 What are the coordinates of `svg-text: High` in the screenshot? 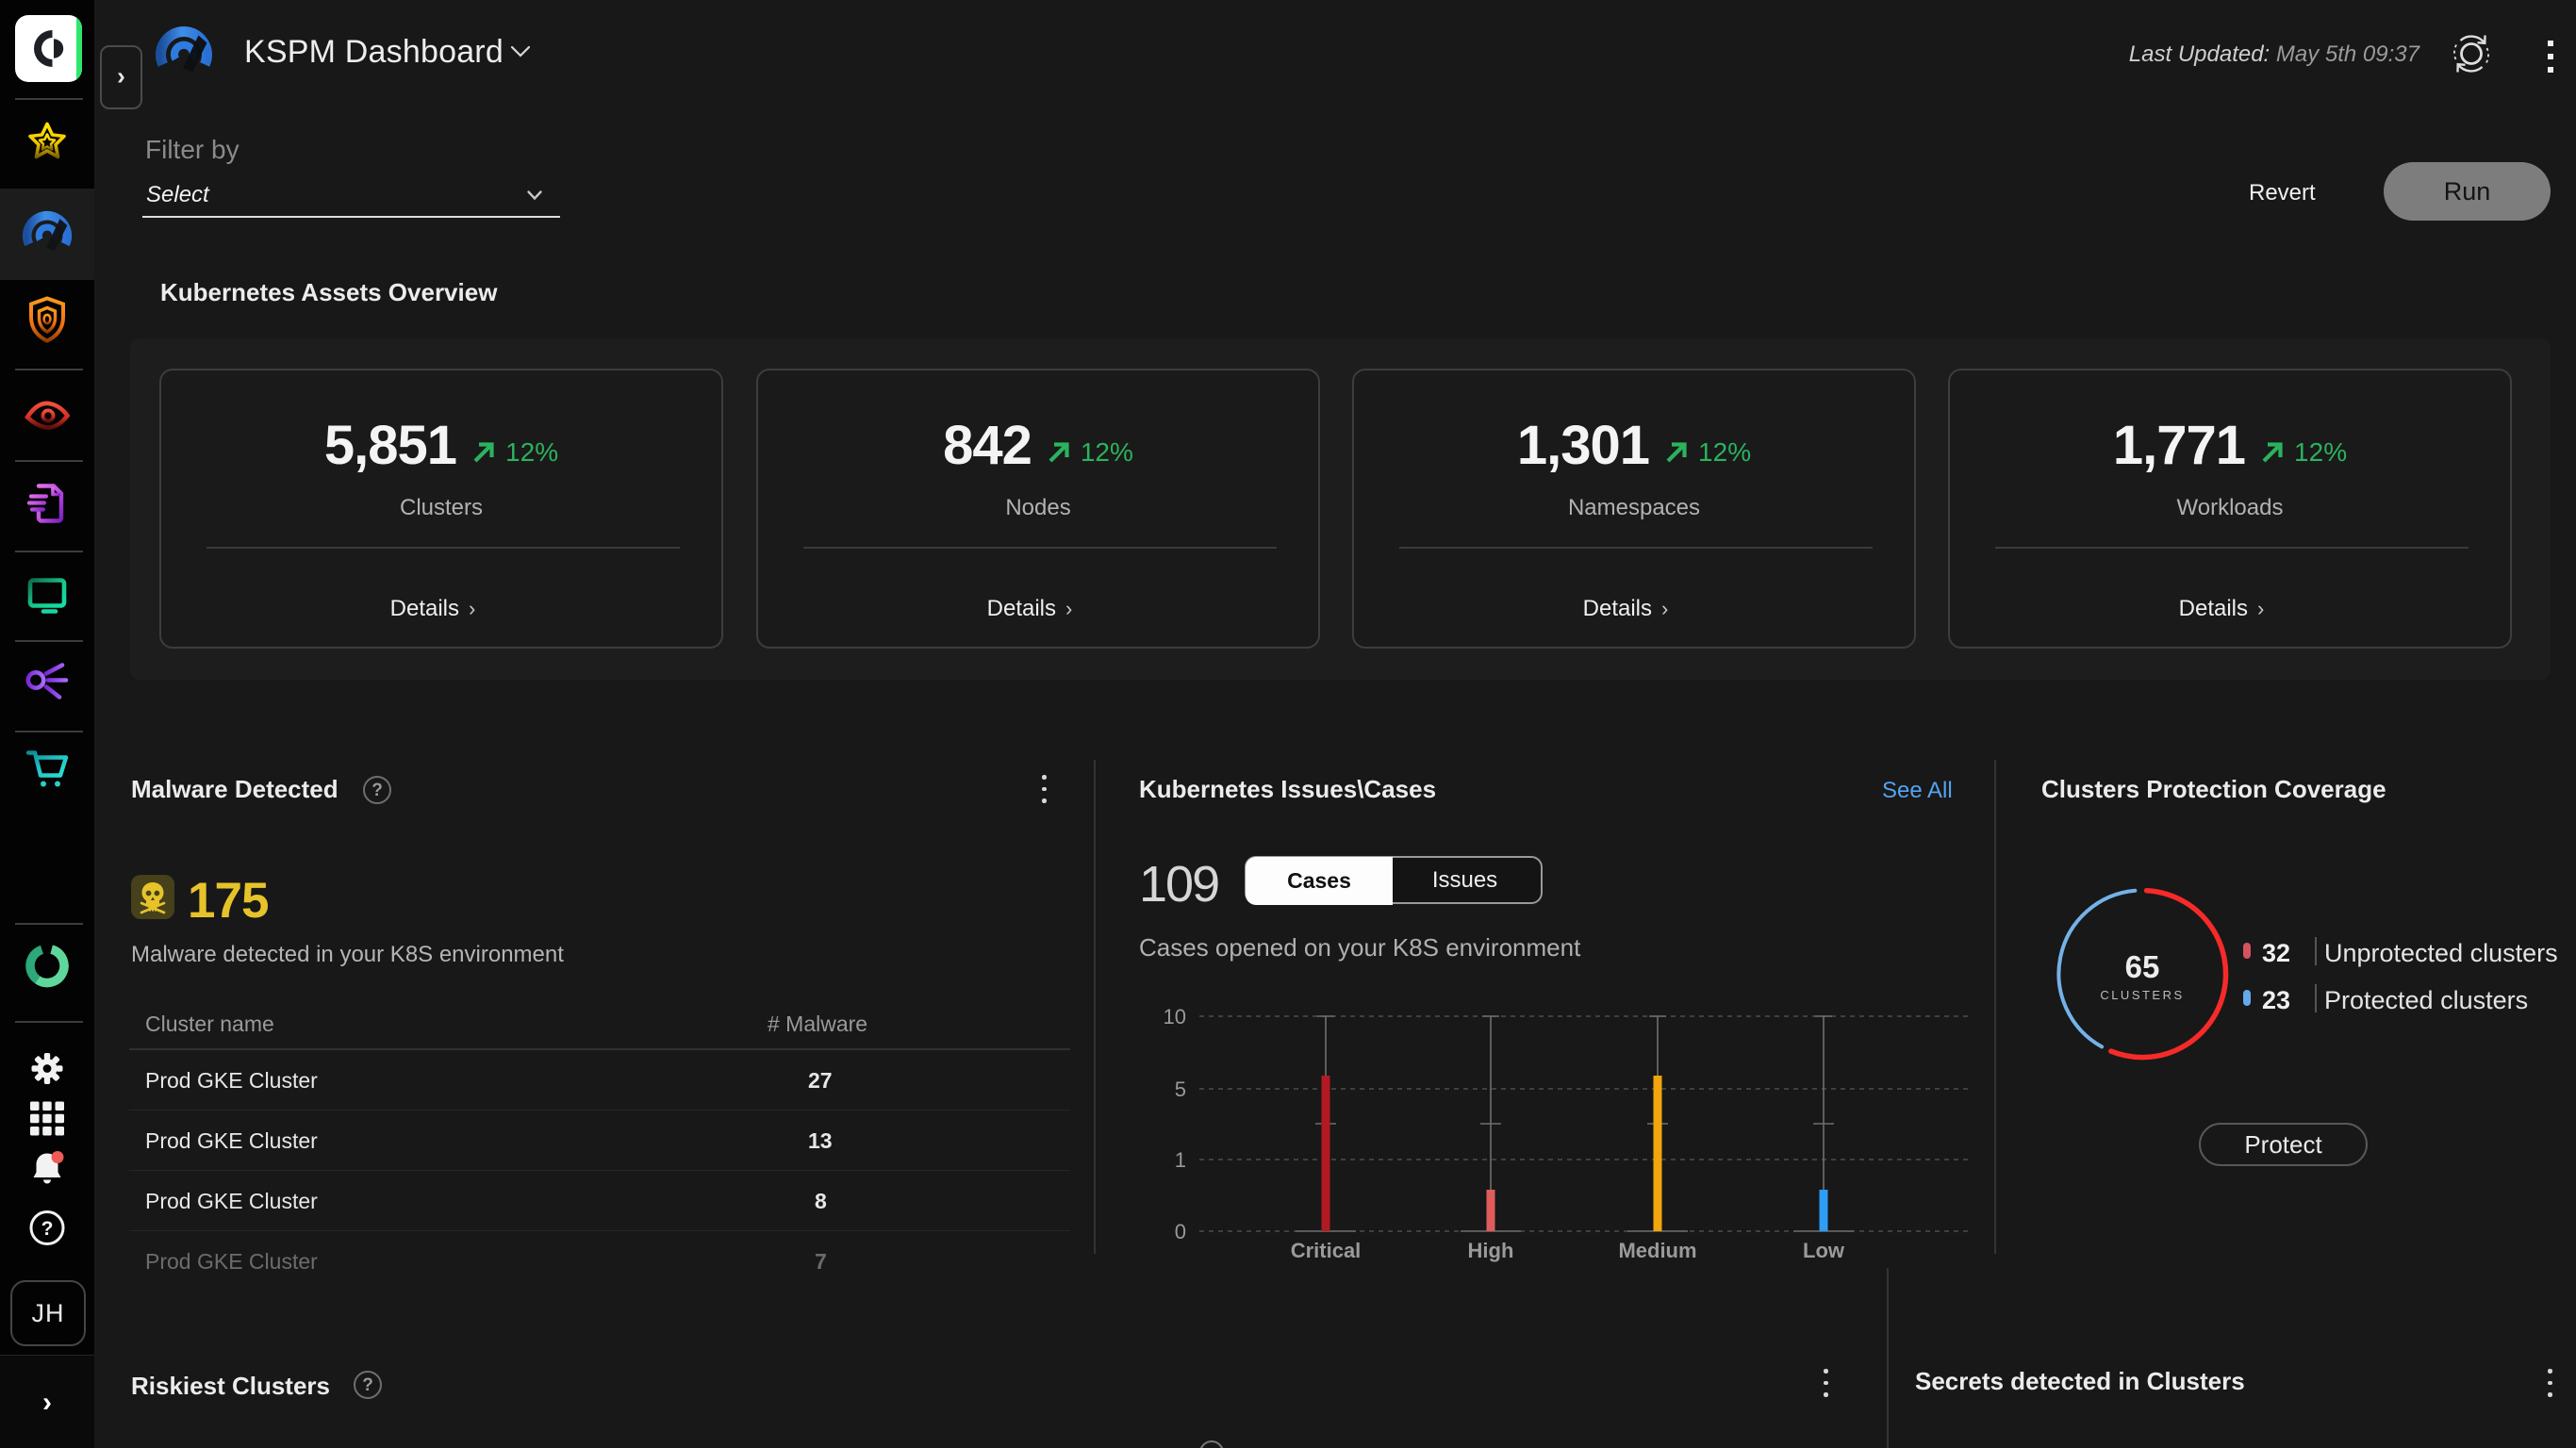 It's located at (1491, 1250).